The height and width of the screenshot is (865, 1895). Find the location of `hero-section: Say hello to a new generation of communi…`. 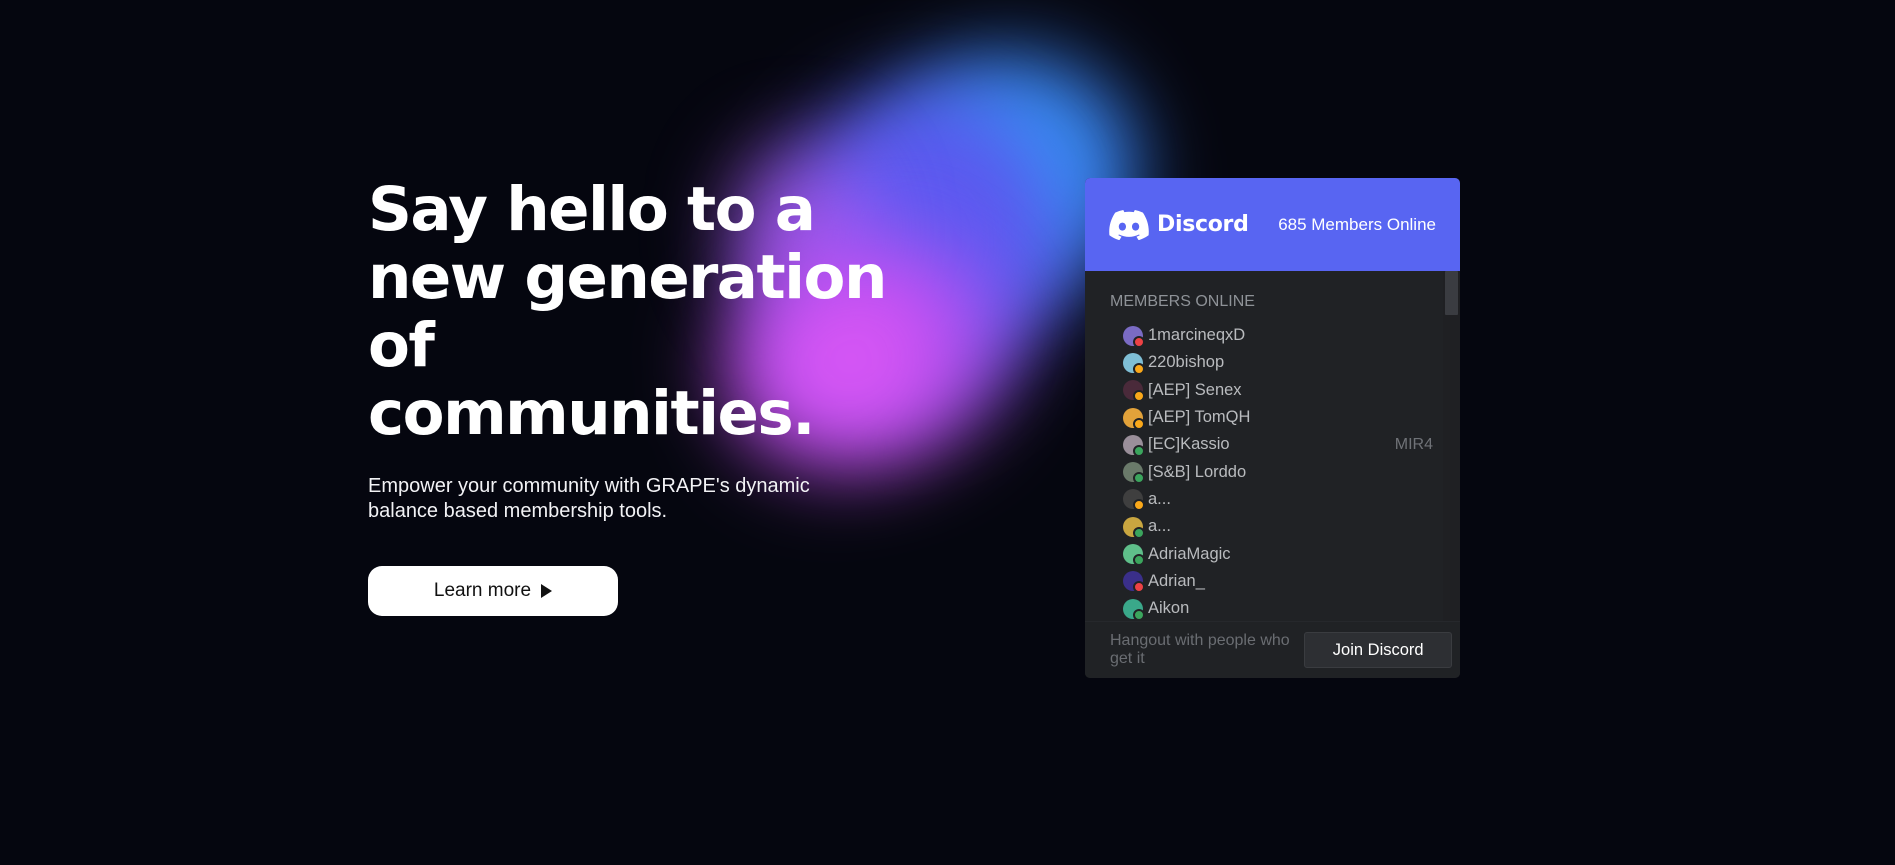

hero-section: Say hello to a new generation of communi… is located at coordinates (628, 396).